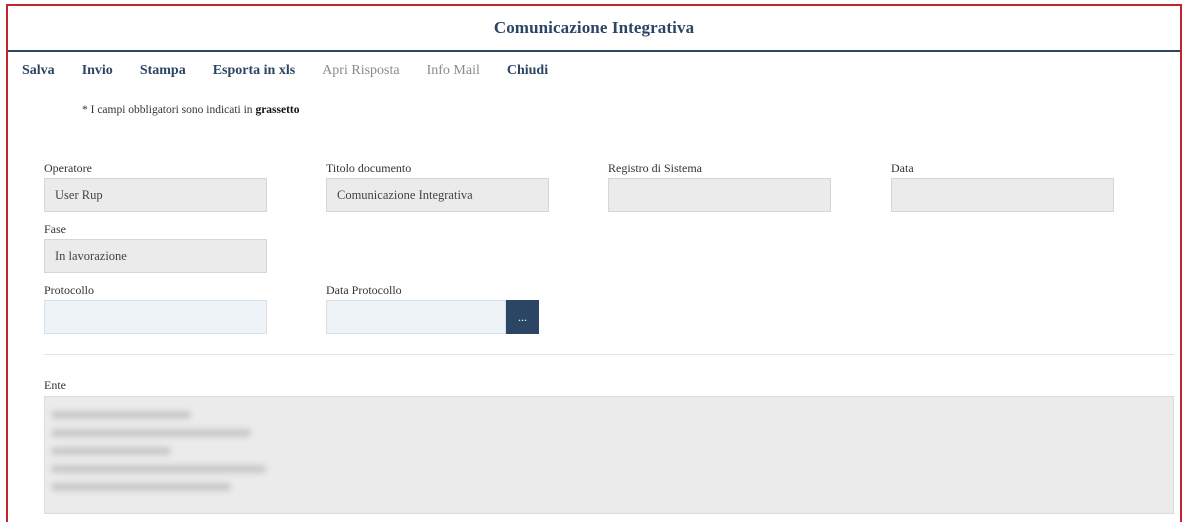 The width and height of the screenshot is (1186, 522). I want to click on info-mail-button: Info Mail, so click(453, 71).